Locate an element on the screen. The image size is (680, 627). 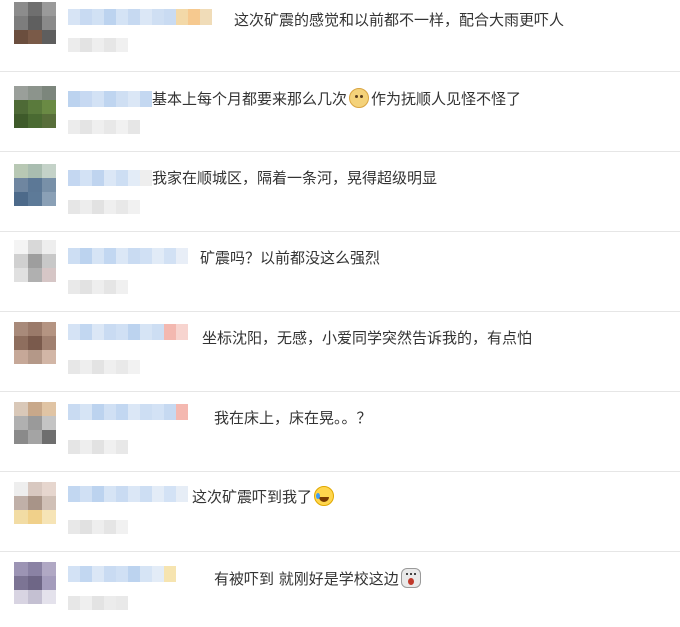
comment-text-before: 我在床上，床在晃。。？ is located at coordinates (293, 418).